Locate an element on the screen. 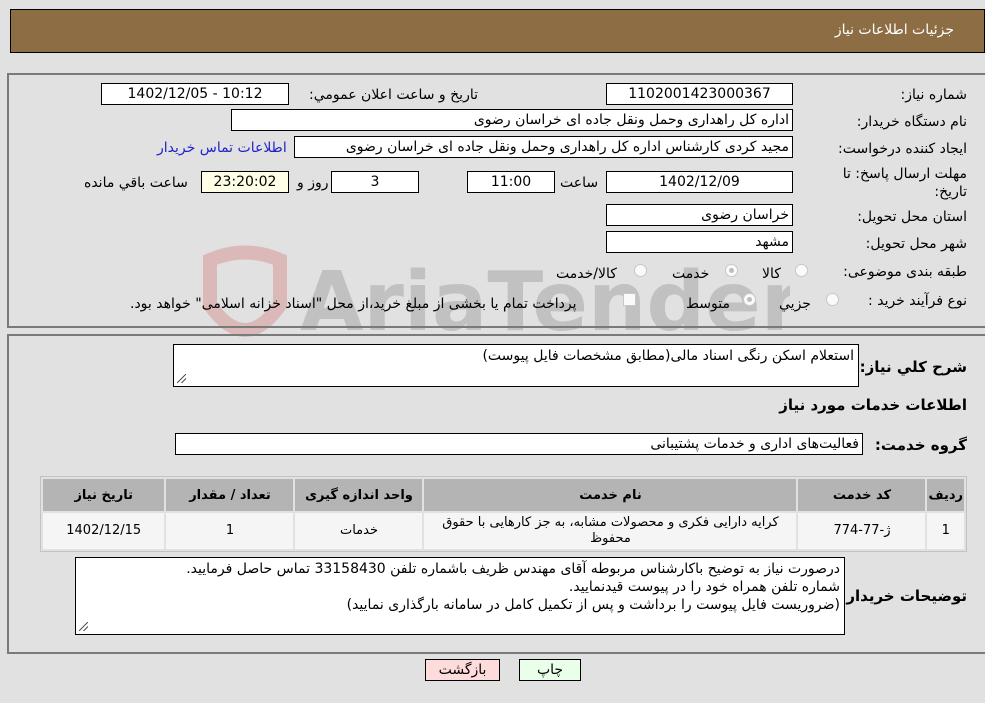  purchase-radio-minor is located at coordinates (832, 299).